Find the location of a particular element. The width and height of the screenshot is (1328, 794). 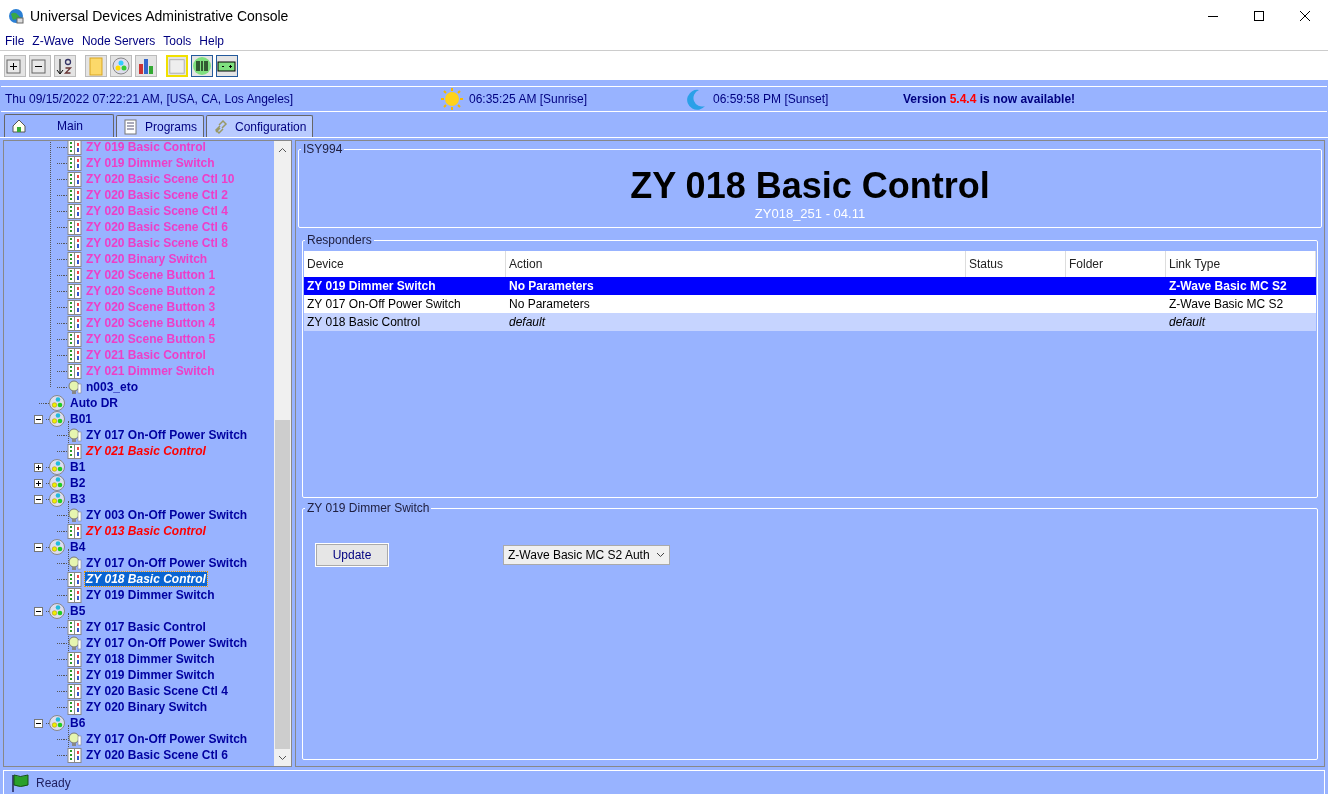

table-row: ZY 019 Dimmer Switch No Parameters Z-Wave Basic MC S2 is located at coordinates (810, 286).